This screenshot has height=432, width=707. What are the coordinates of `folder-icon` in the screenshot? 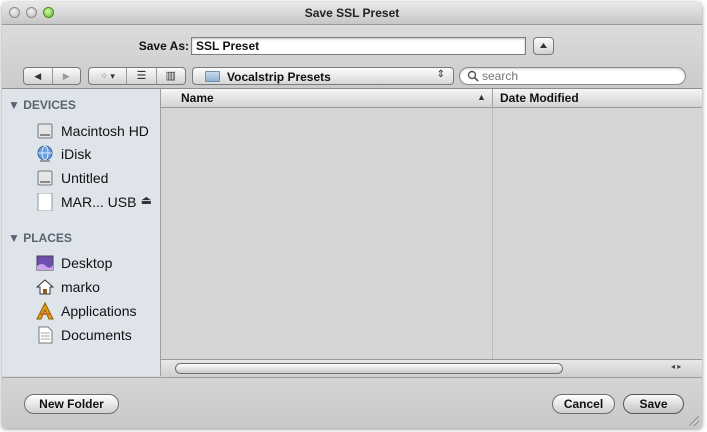 It's located at (212, 76).